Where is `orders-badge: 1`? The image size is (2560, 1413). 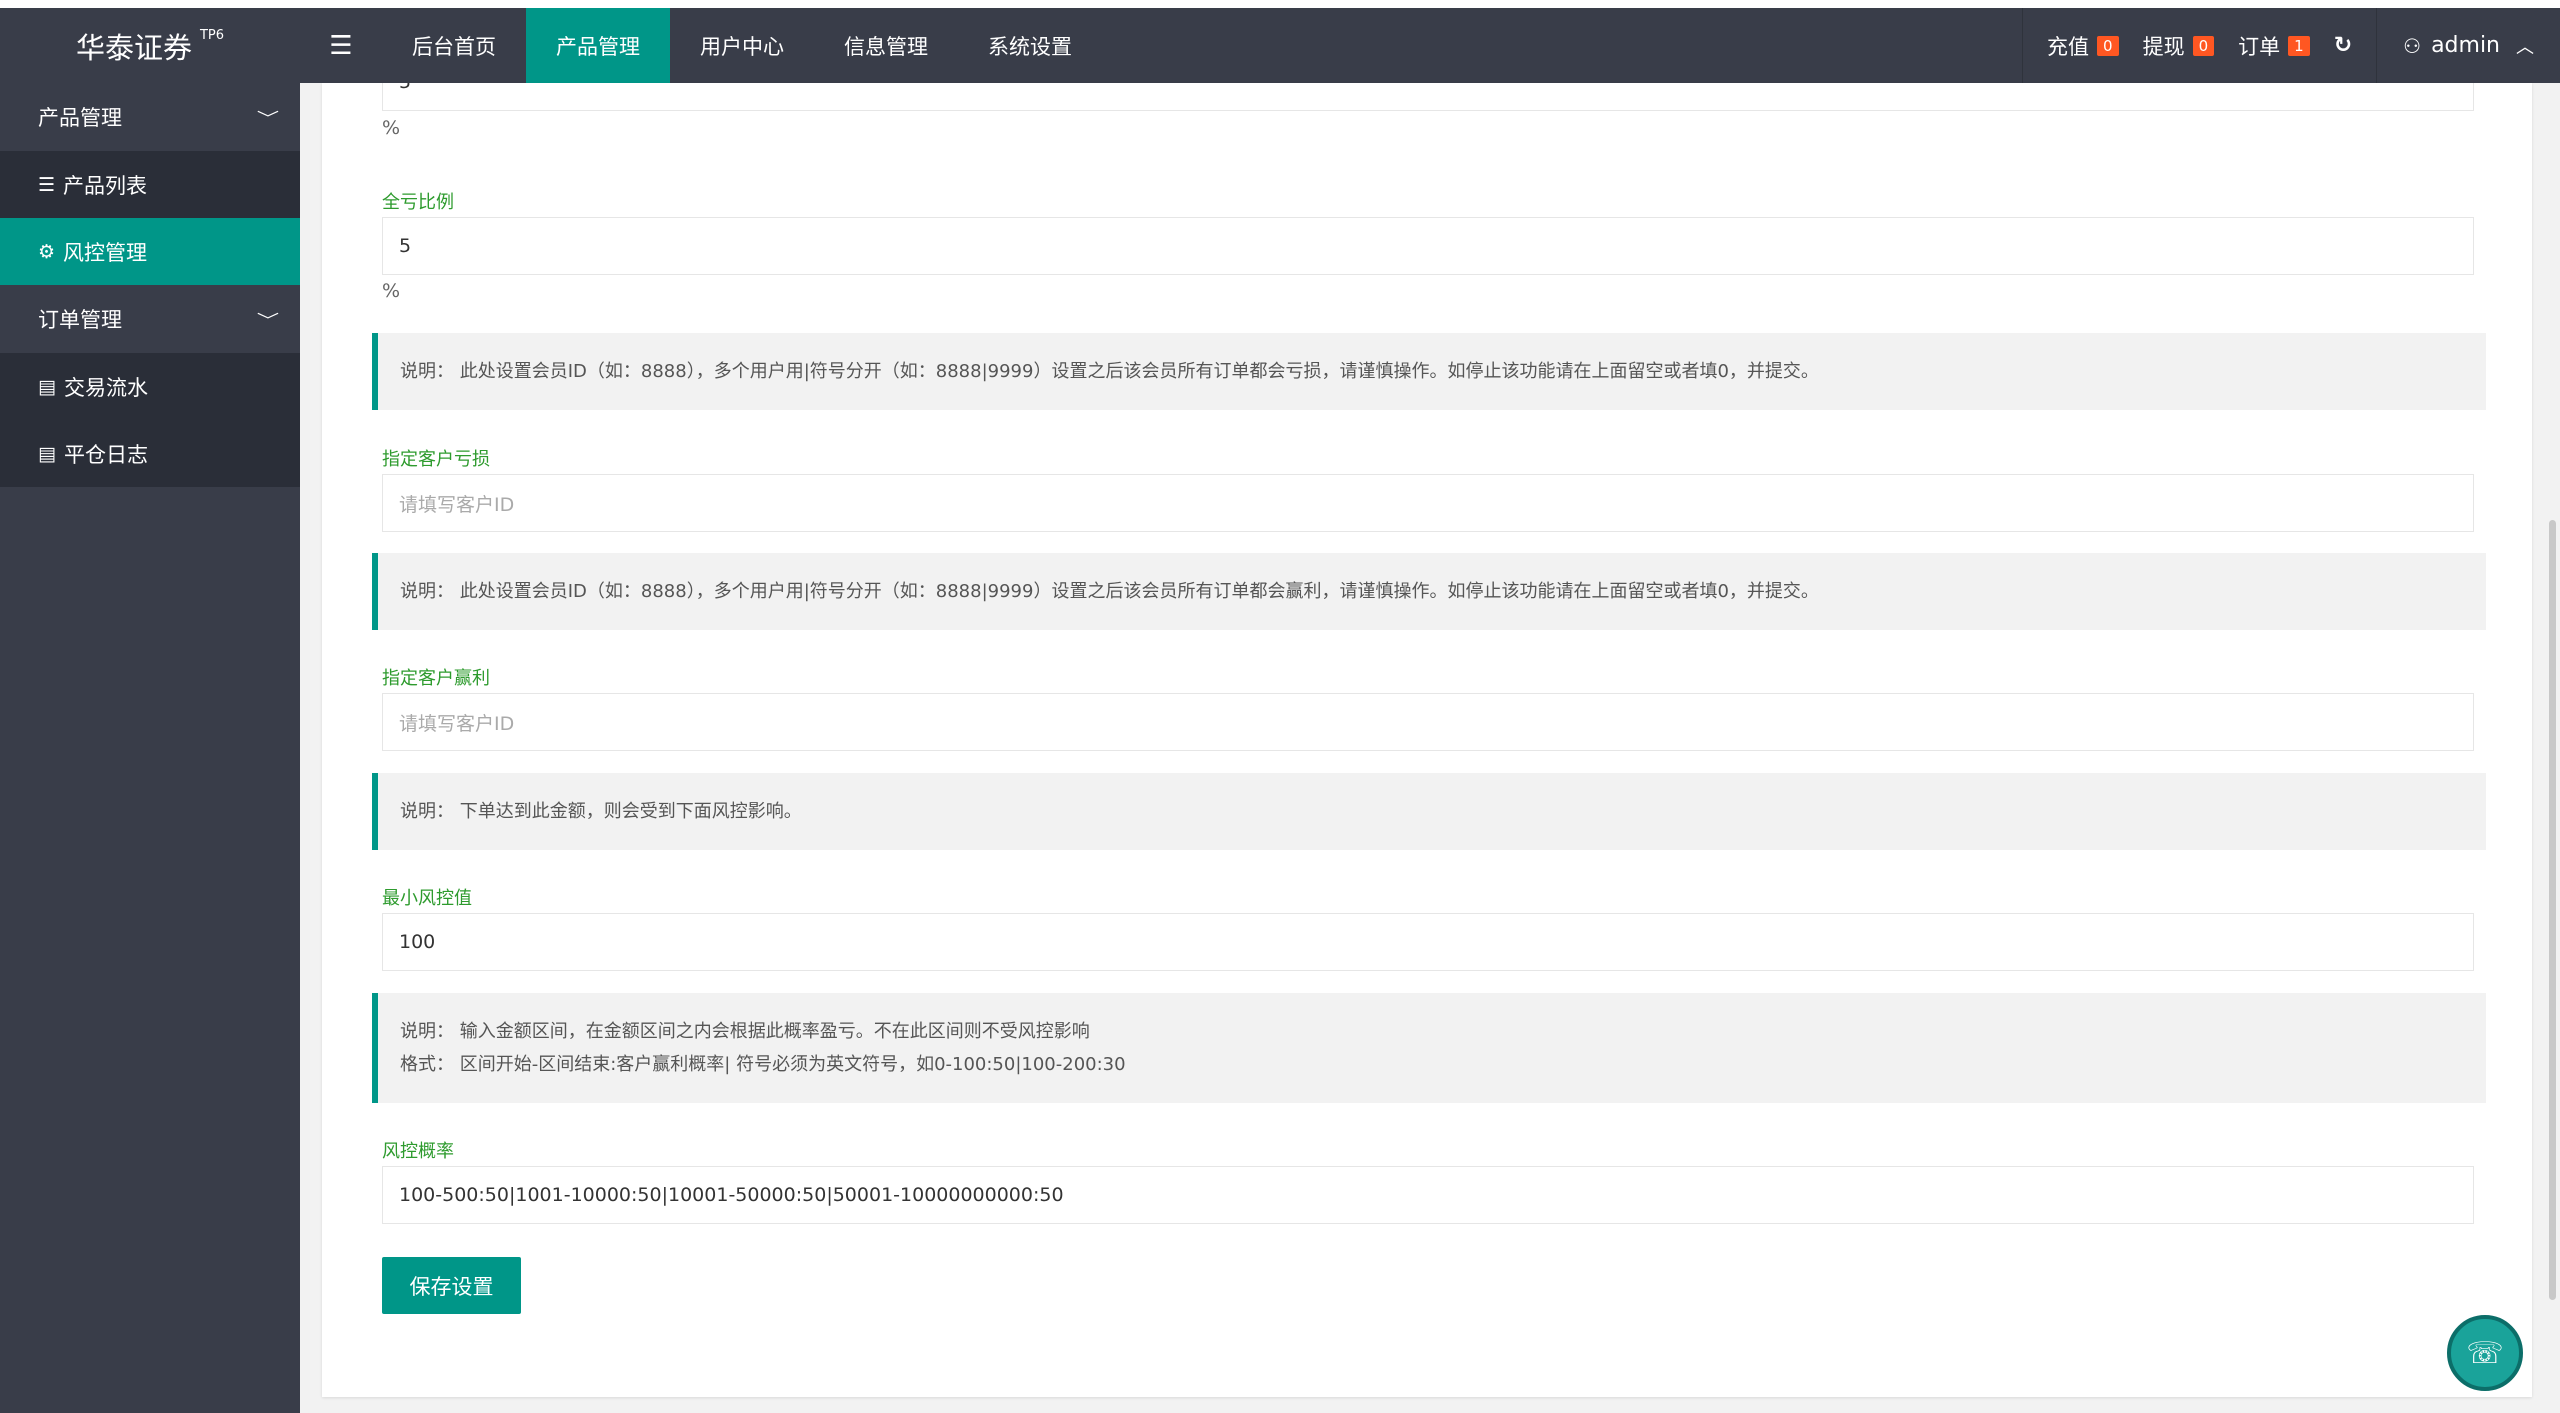 orders-badge: 1 is located at coordinates (2299, 45).